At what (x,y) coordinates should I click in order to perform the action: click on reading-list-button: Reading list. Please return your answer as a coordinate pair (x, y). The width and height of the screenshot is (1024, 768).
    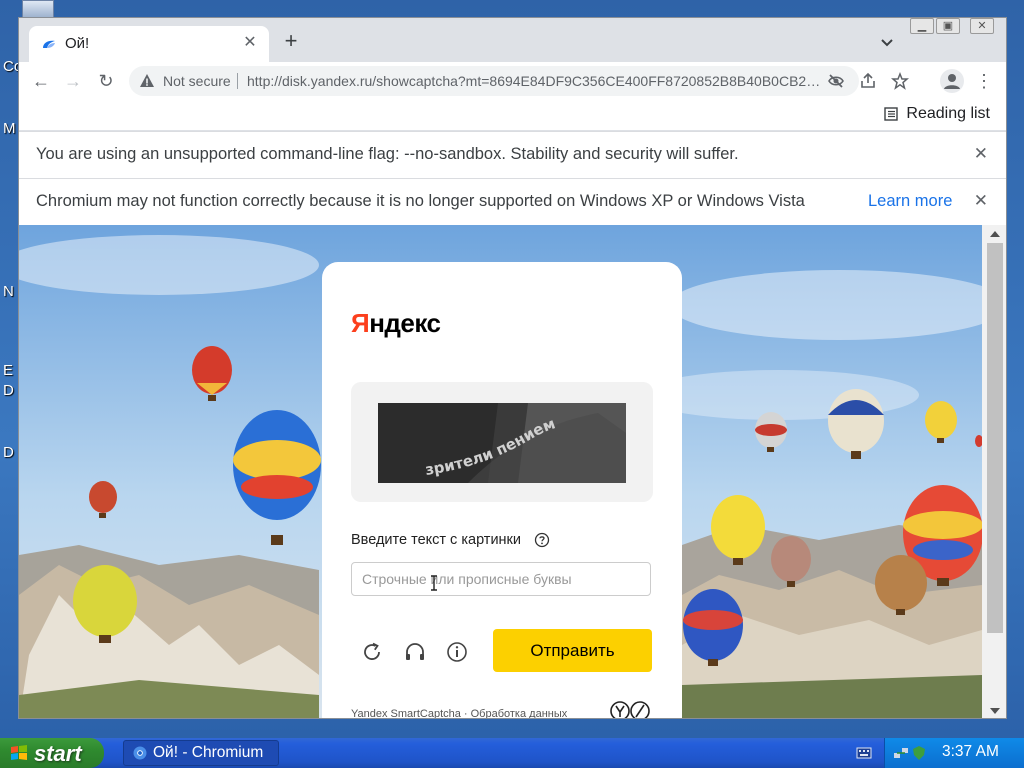
    Looking at the image, I should click on (937, 114).